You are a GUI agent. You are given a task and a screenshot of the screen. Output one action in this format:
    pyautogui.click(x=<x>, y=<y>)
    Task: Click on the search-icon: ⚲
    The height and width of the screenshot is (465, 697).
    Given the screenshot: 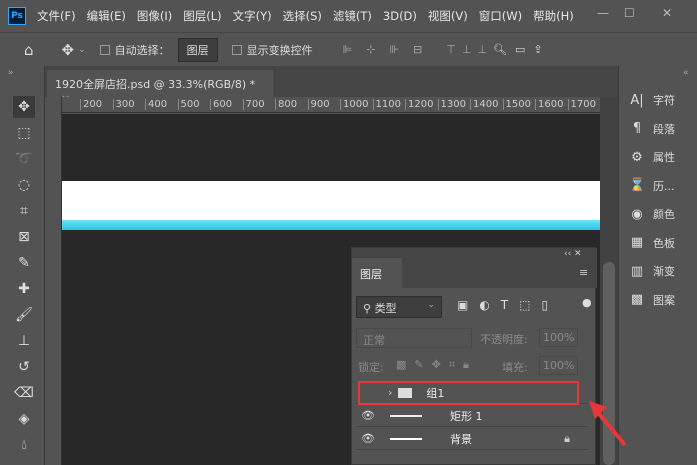 What is the action you would take?
    pyautogui.click(x=367, y=308)
    